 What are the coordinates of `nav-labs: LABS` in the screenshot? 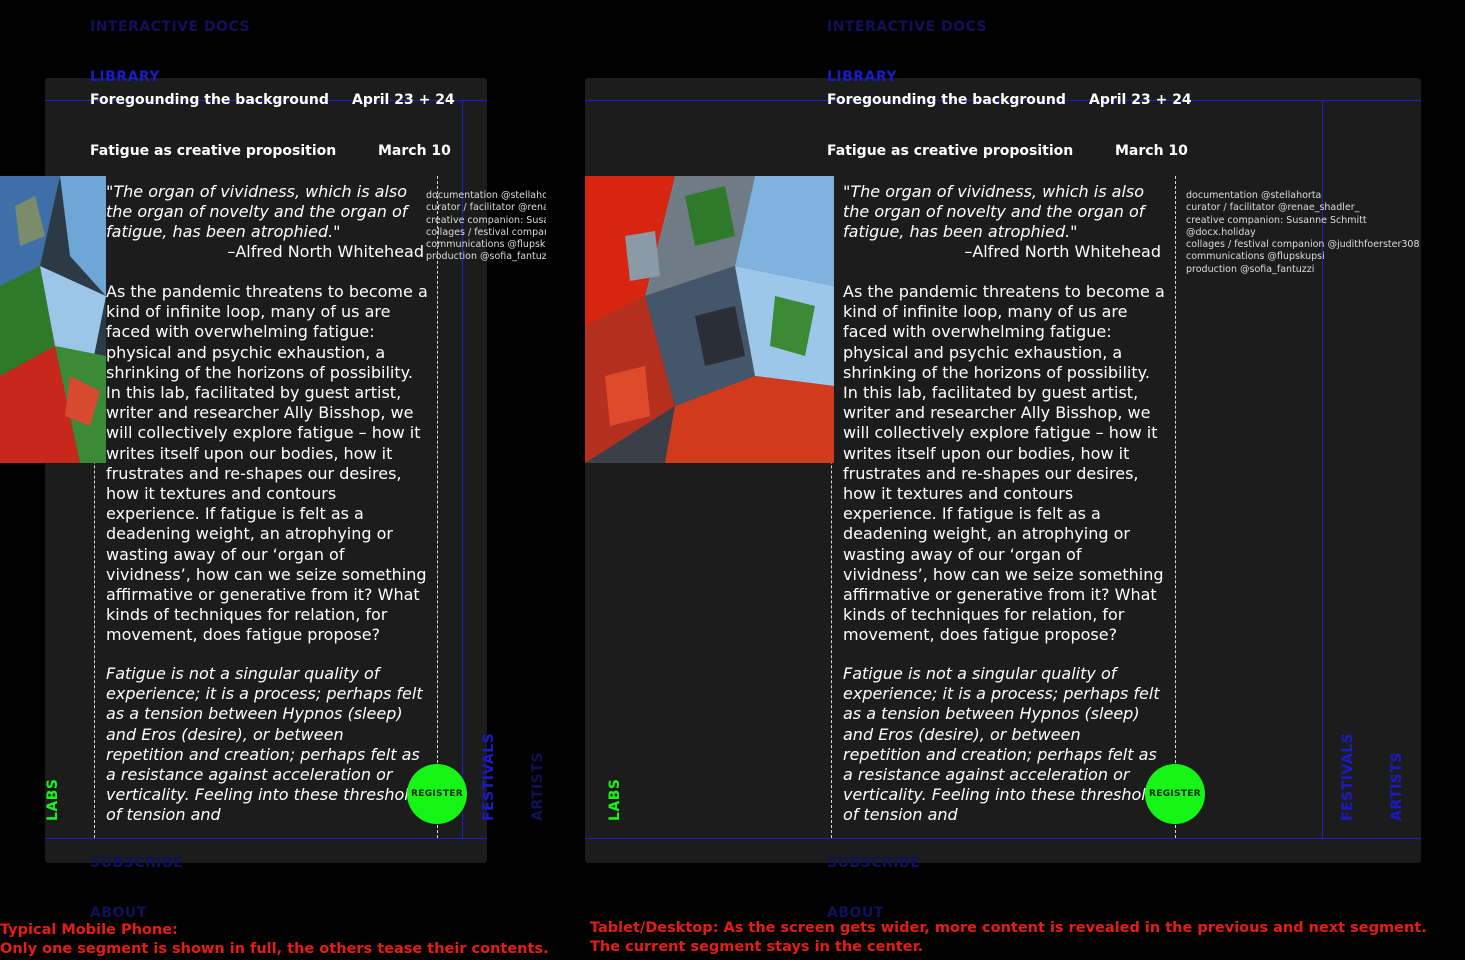 It's located at (53, 799).